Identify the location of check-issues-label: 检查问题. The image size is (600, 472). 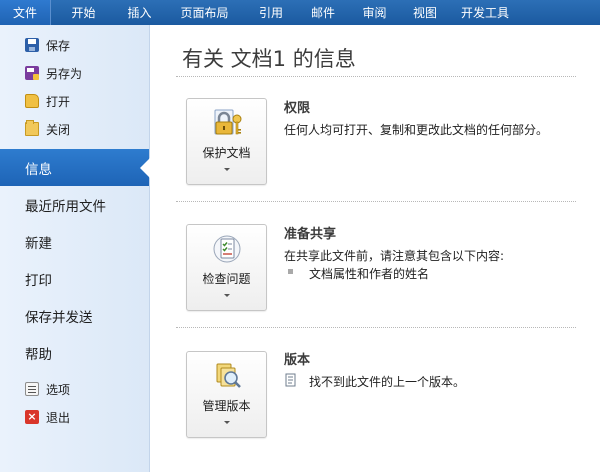
(226, 279).